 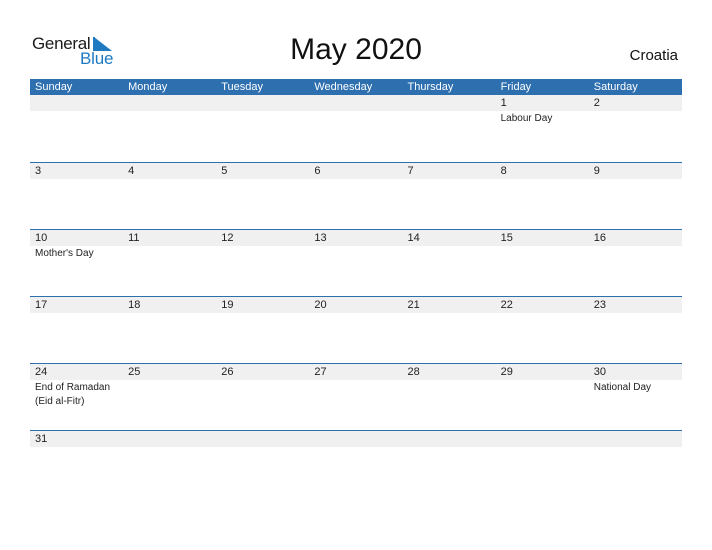 I want to click on day-cell: 23, so click(x=635, y=305).